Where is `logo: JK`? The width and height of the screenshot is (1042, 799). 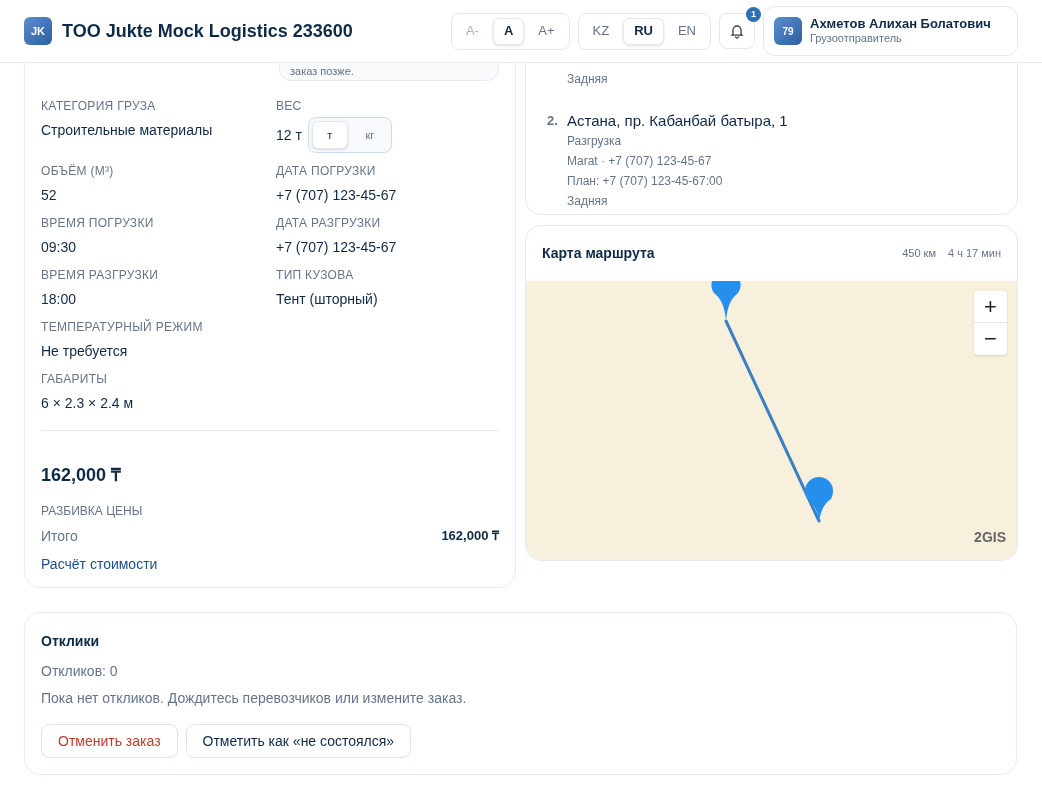
logo: JK is located at coordinates (38, 31).